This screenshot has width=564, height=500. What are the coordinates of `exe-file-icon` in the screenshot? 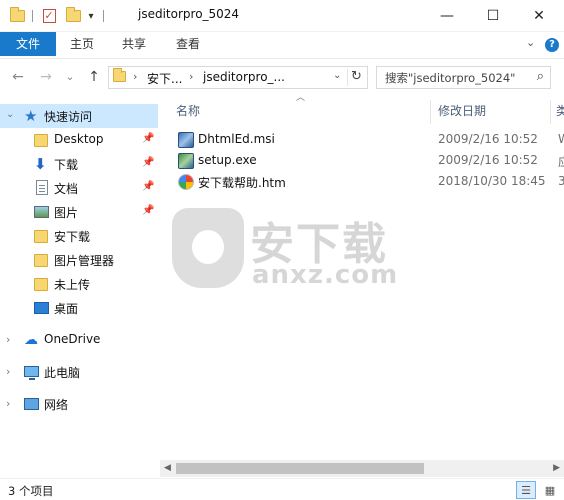 It's located at (186, 161).